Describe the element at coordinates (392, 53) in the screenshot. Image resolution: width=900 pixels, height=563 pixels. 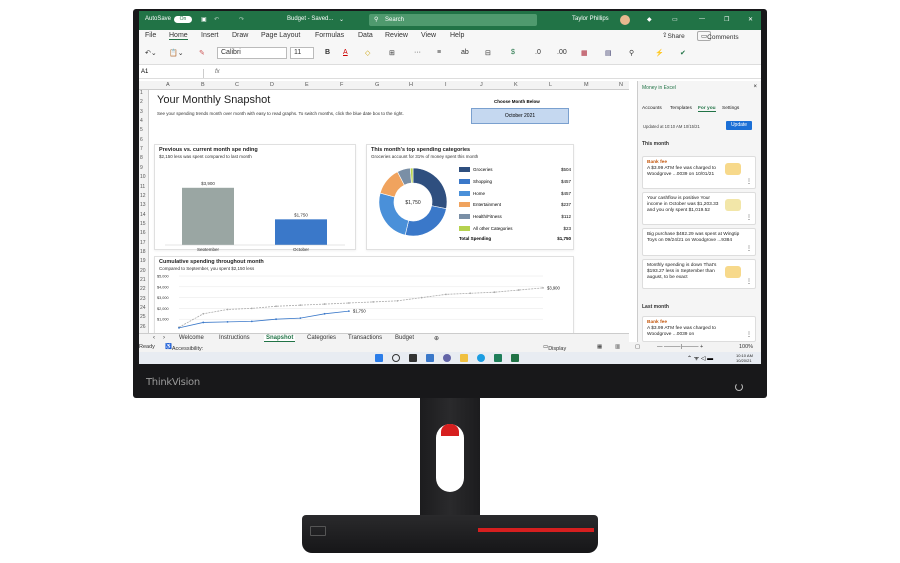
I see `borders-icon: ⊞` at that location.